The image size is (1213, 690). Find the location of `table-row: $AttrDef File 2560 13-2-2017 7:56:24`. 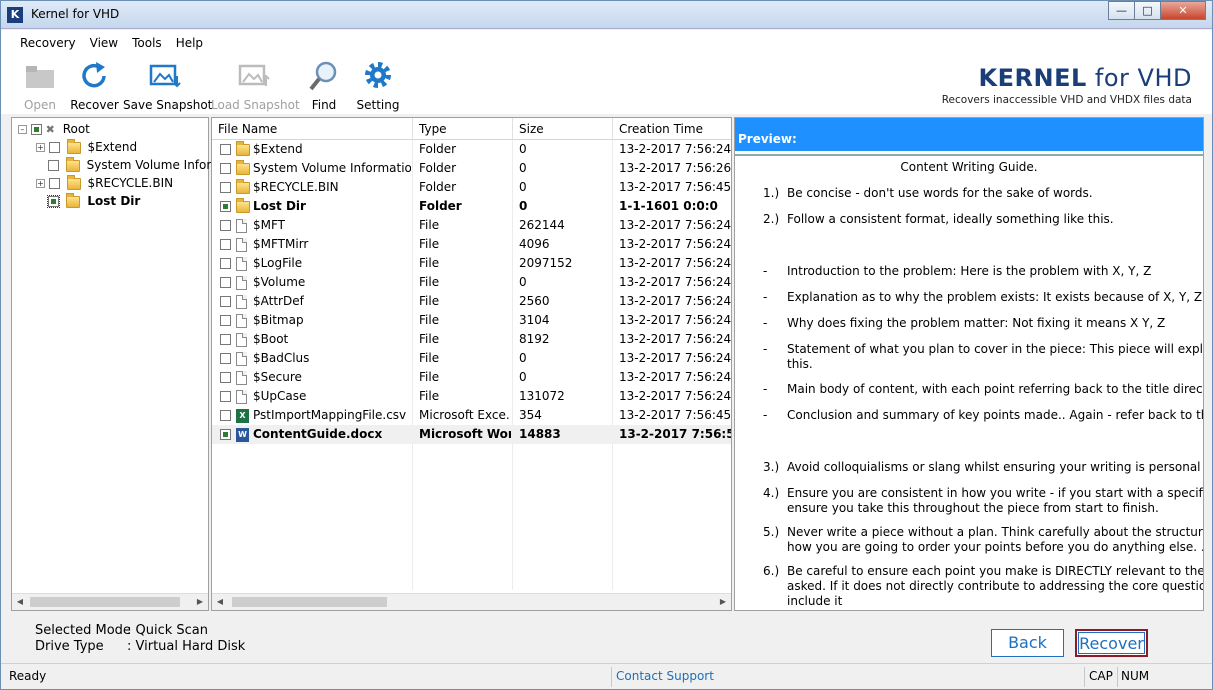

table-row: $AttrDef File 2560 13-2-2017 7:56:24 is located at coordinates (471, 301).